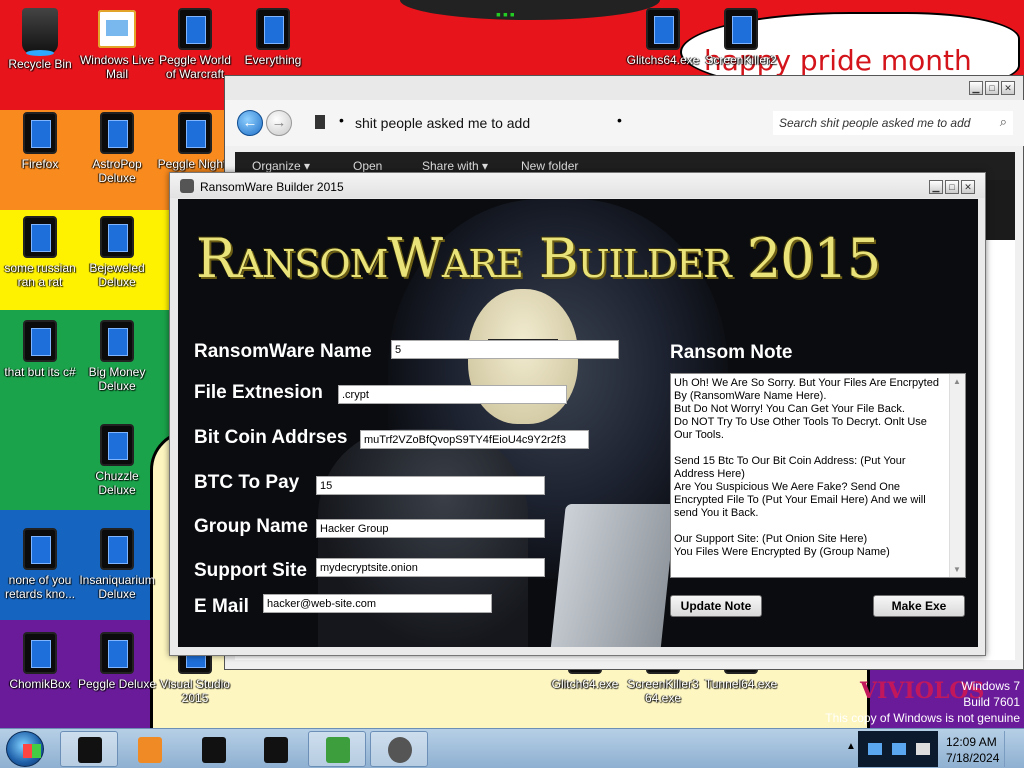 The width and height of the screenshot is (1024, 768). Describe the element at coordinates (195, 691) in the screenshot. I see `desktop-icon-label: Visual Studio 2015` at that location.